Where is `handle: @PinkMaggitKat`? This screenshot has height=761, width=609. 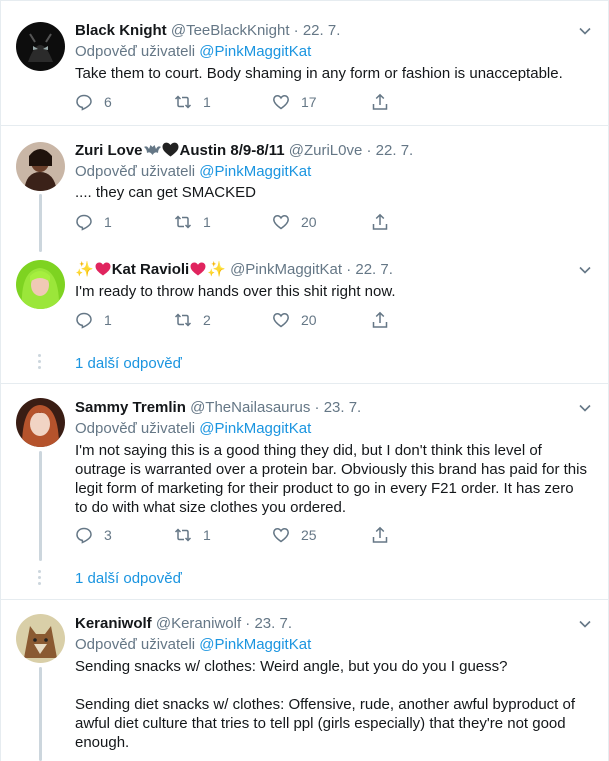
handle: @PinkMaggitKat is located at coordinates (286, 269).